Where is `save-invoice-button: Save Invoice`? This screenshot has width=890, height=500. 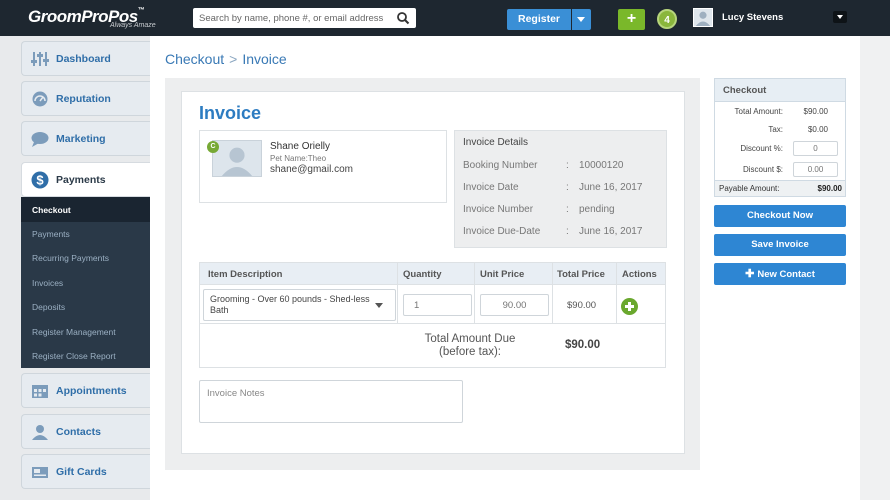 save-invoice-button: Save Invoice is located at coordinates (780, 245).